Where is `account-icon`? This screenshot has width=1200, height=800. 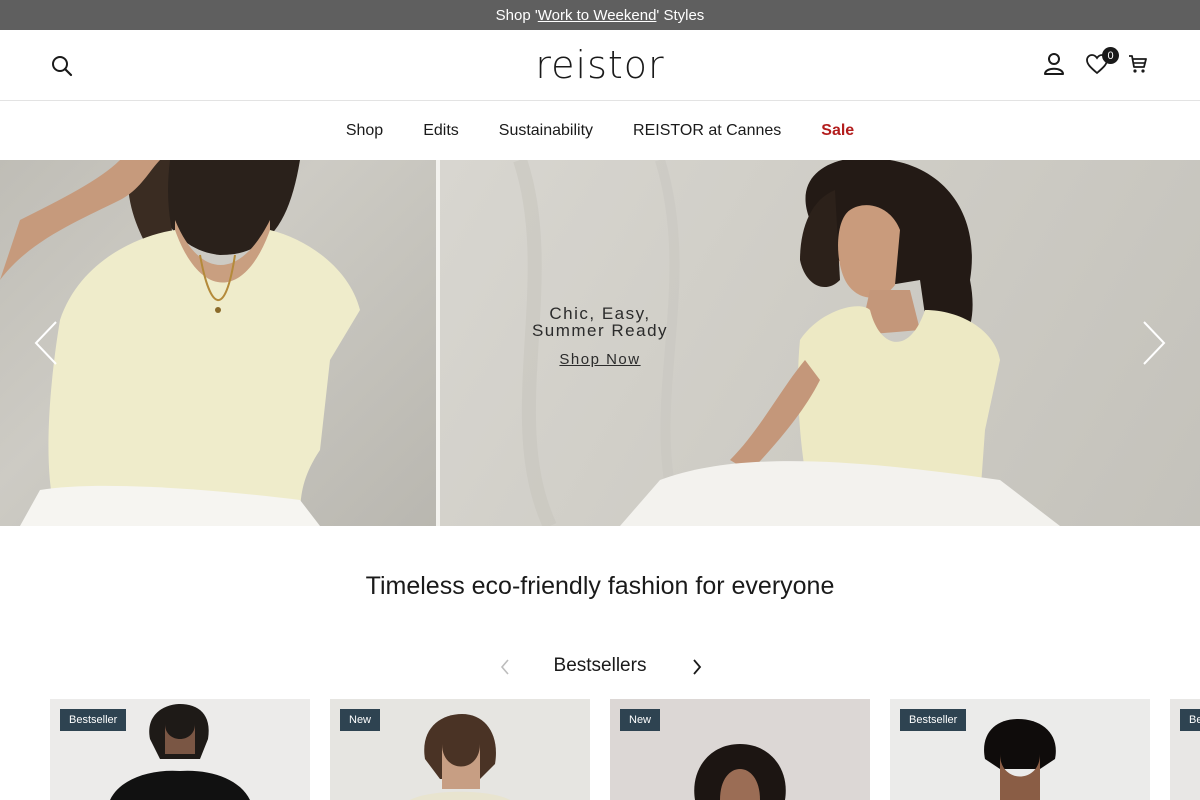 account-icon is located at coordinates (1054, 64).